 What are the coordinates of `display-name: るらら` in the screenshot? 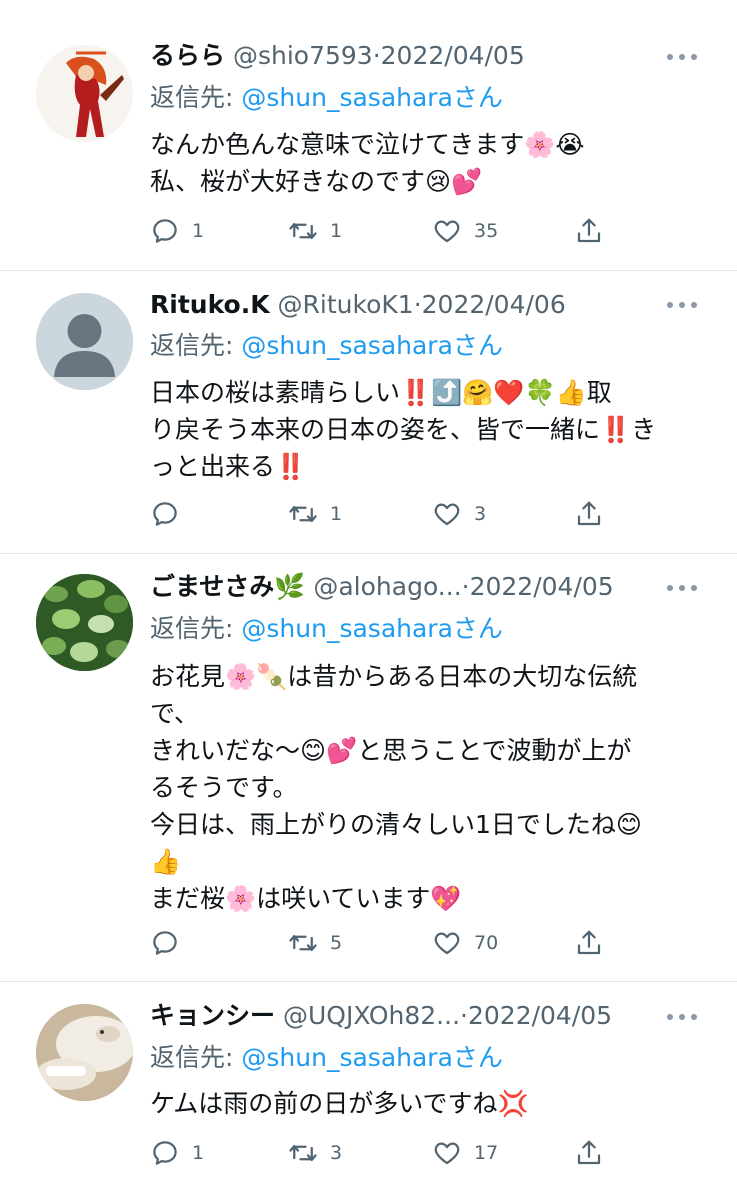 It's located at (187, 55).